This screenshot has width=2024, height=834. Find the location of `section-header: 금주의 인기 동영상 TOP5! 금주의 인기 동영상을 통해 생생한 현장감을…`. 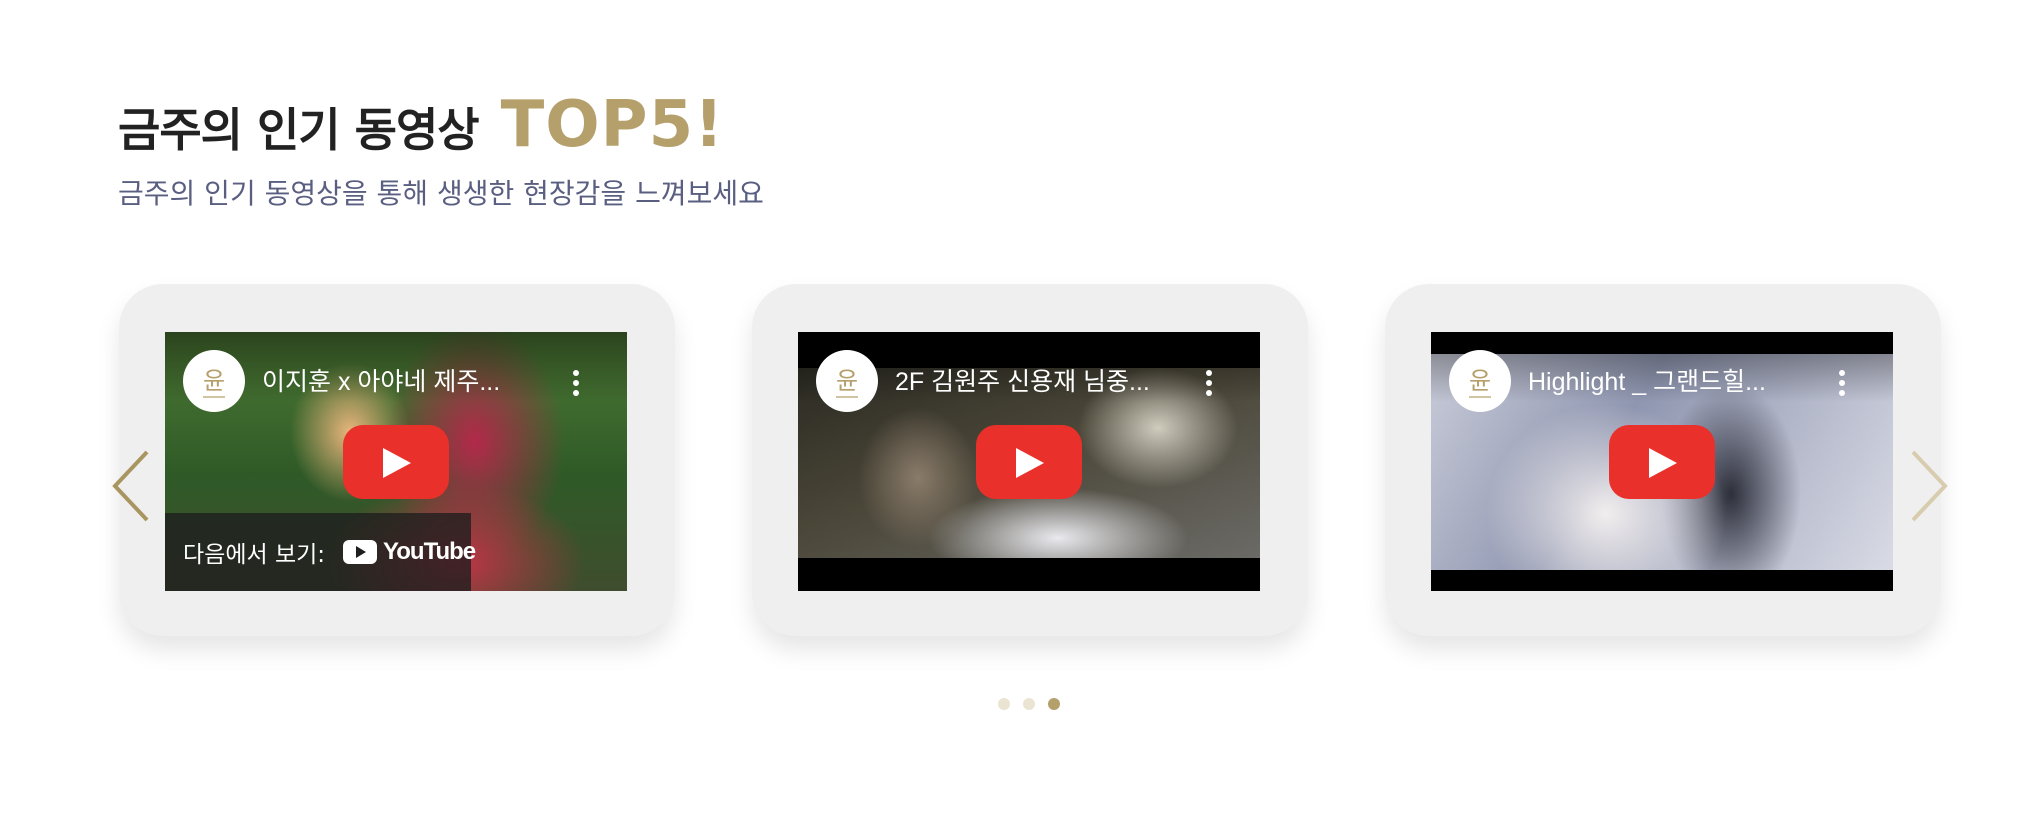

section-header: 금주의 인기 동영상 TOP5! 금주의 인기 동영상을 통해 생생한 현장감을… is located at coordinates (441, 150).